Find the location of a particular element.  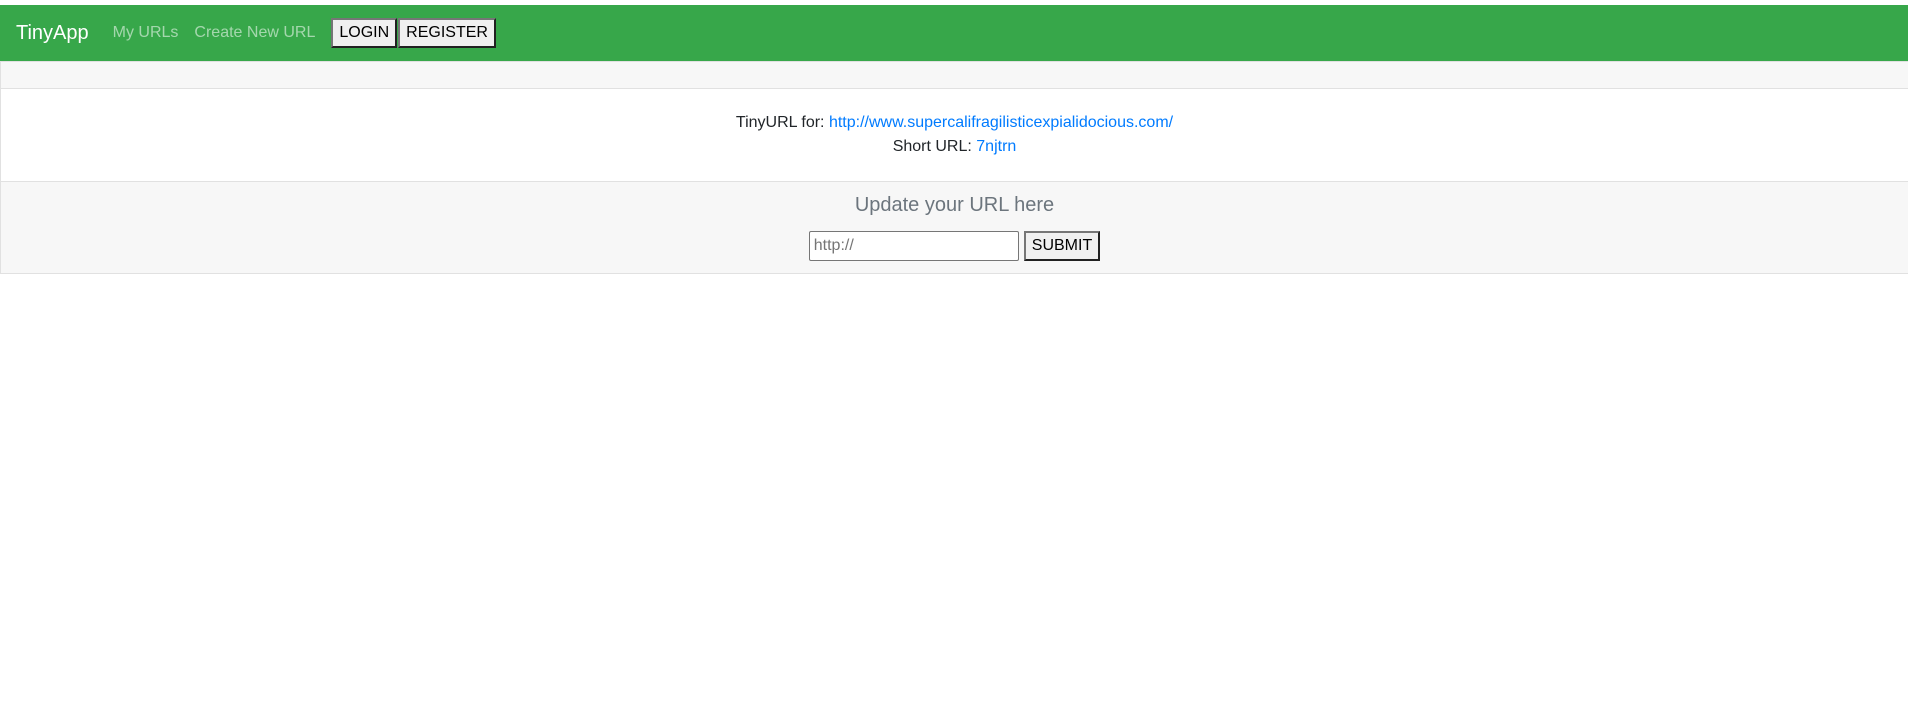

short-url-line: Short URL: 7njtrn is located at coordinates (954, 147).